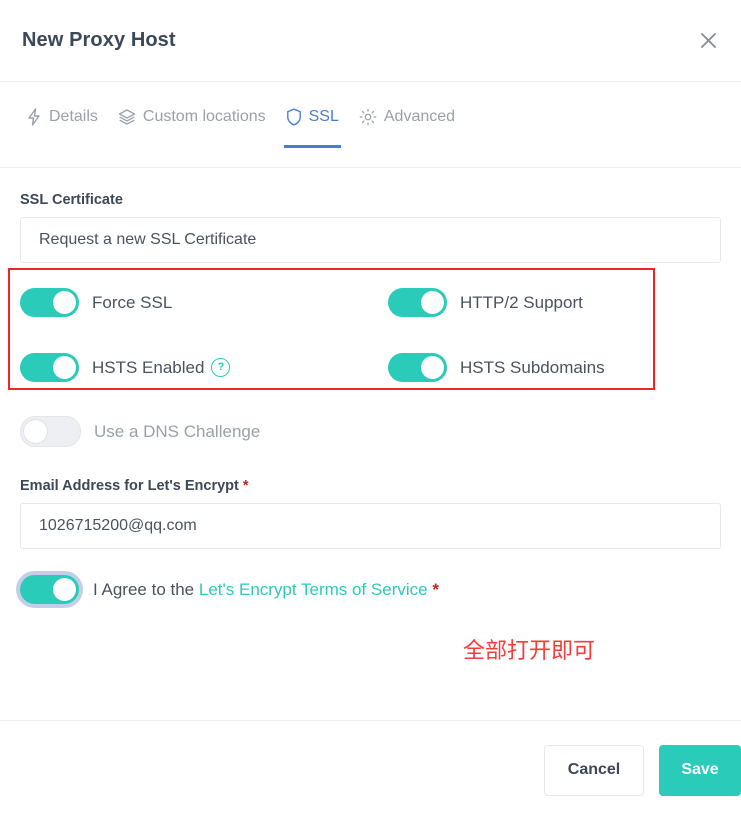 This screenshot has height=819, width=741. Describe the element at coordinates (204, 116) in the screenshot. I see `tab-custom-locations-label: Custom locations` at that location.